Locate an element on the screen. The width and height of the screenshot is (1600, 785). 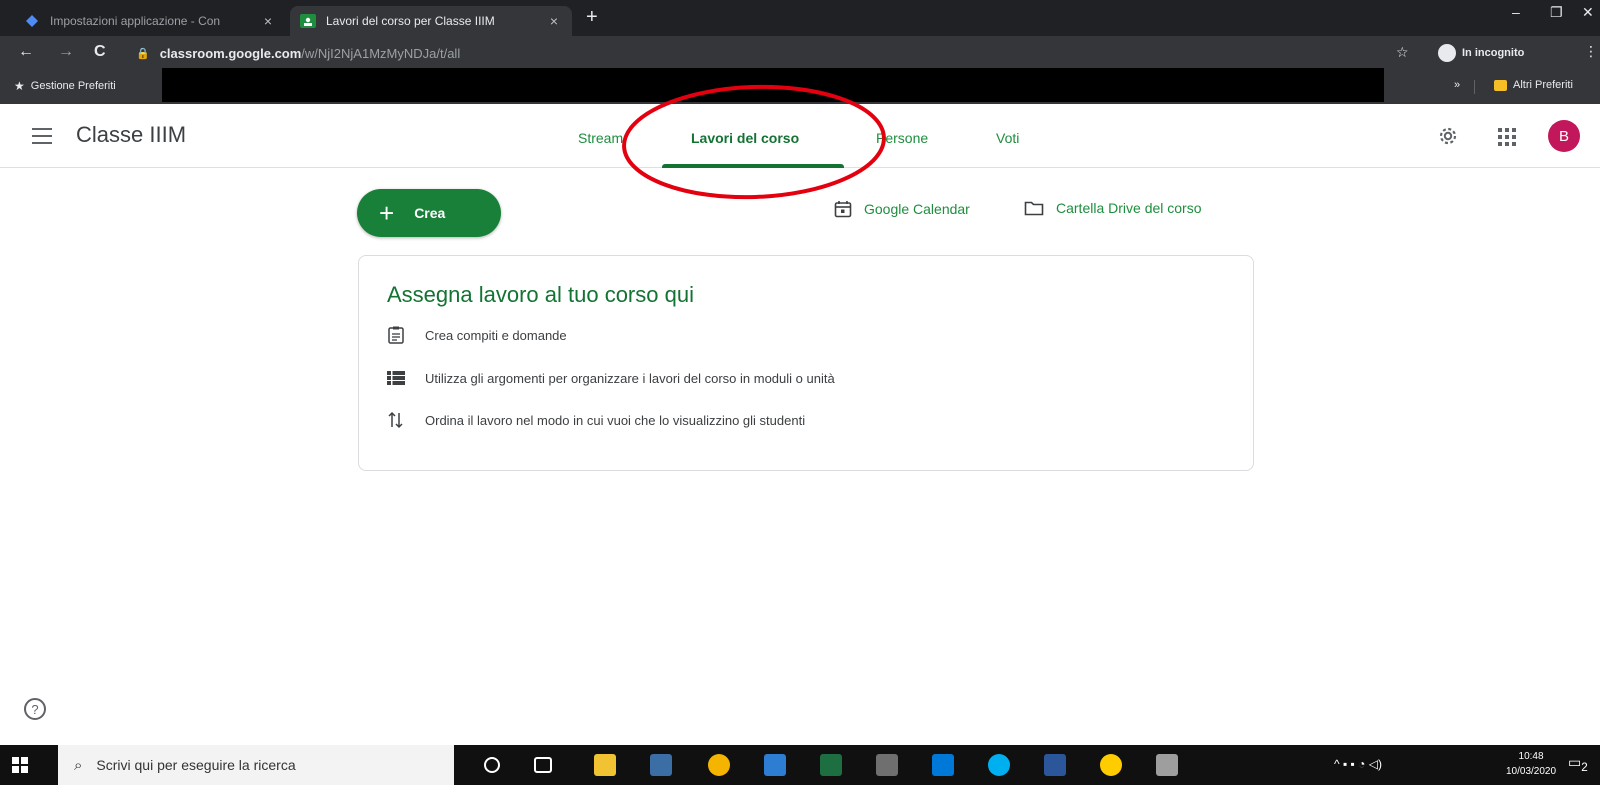
incognito-label: In incognito is located at coordinates (1493, 53).